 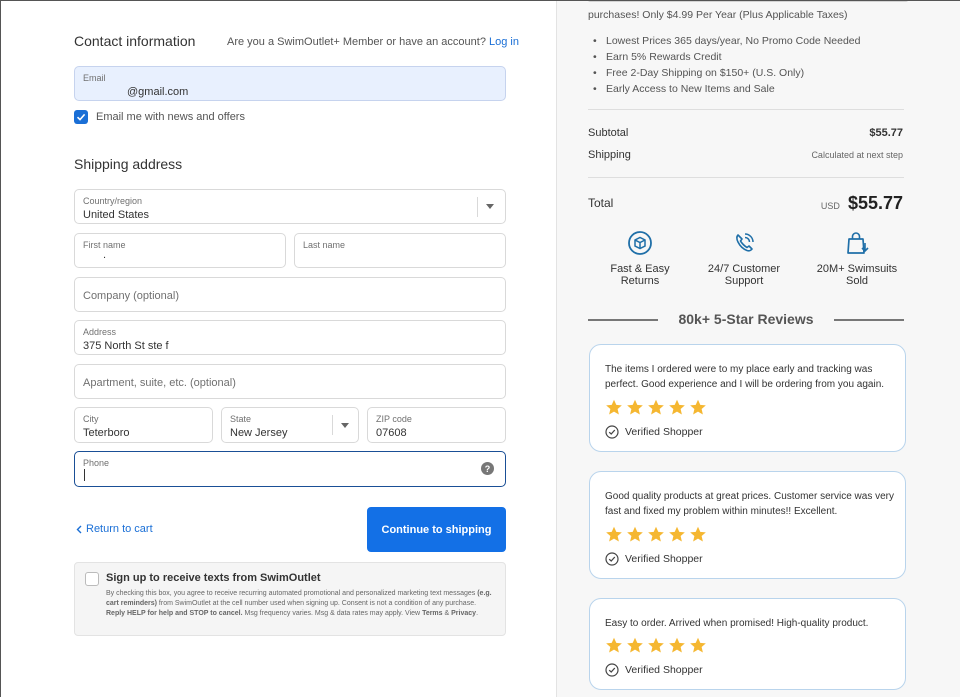 I want to click on apartment-field: Apartment, suite, etc. (optional), so click(x=290, y=381).